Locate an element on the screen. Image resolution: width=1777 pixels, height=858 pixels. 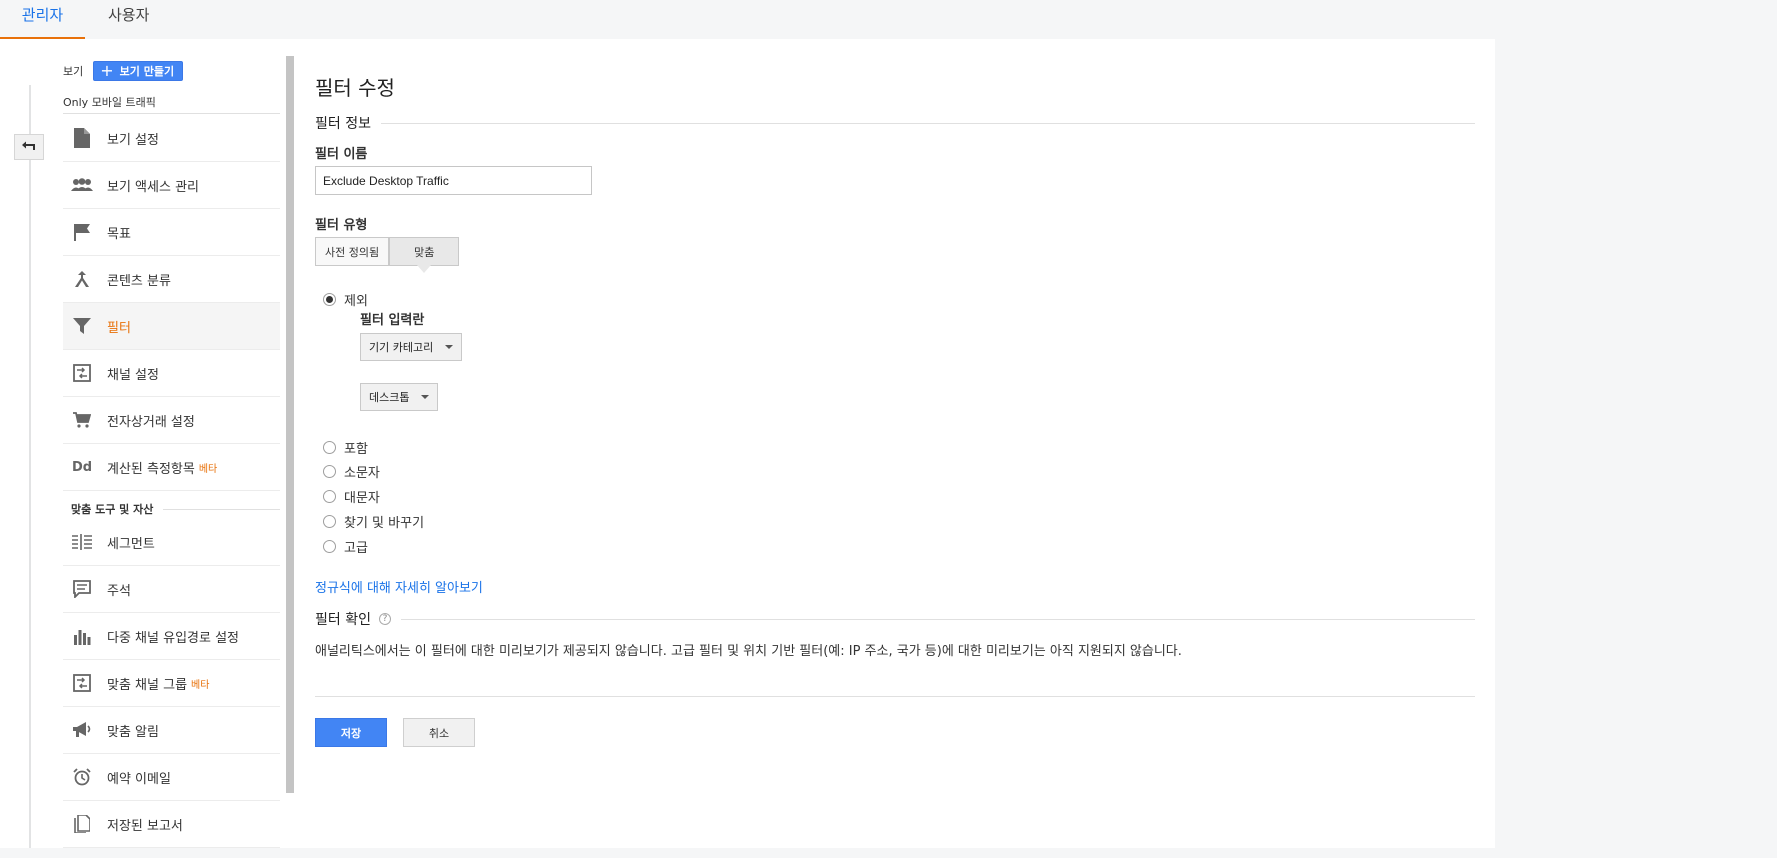
document-icon is located at coordinates (82, 138).